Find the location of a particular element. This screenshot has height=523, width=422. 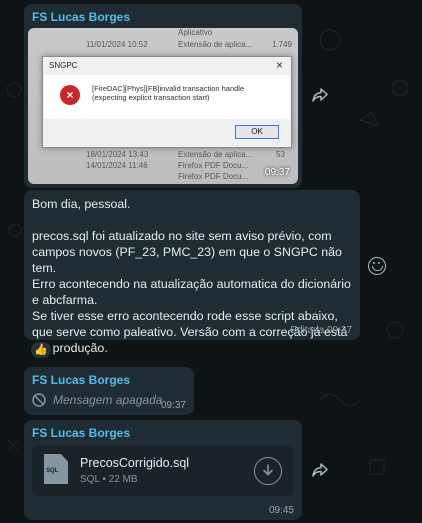

close-icon: × is located at coordinates (279, 65).